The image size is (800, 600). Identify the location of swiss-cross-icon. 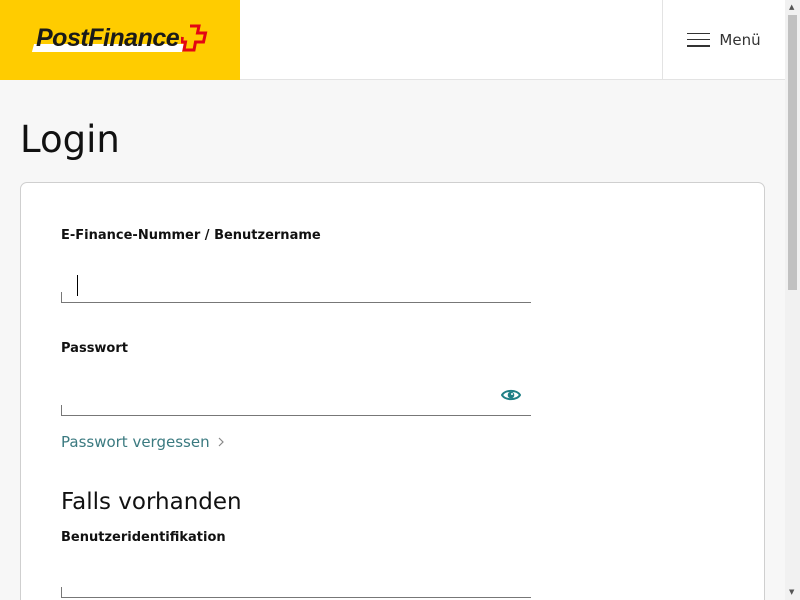
(194, 38).